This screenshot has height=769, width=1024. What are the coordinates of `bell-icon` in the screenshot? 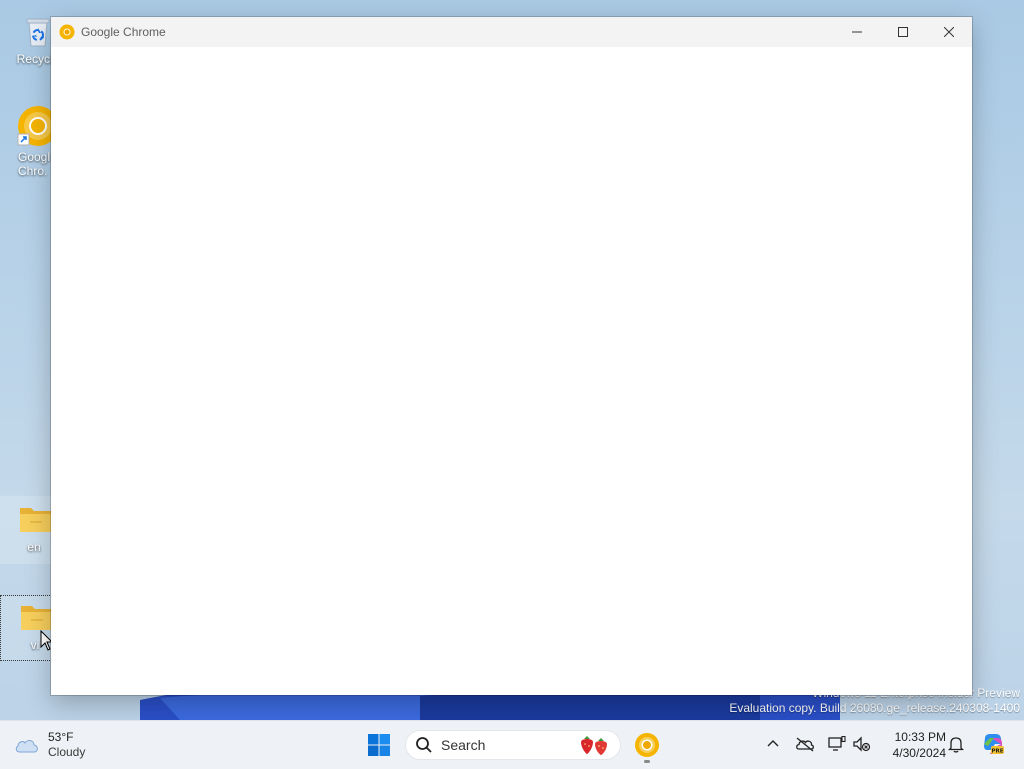 It's located at (956, 745).